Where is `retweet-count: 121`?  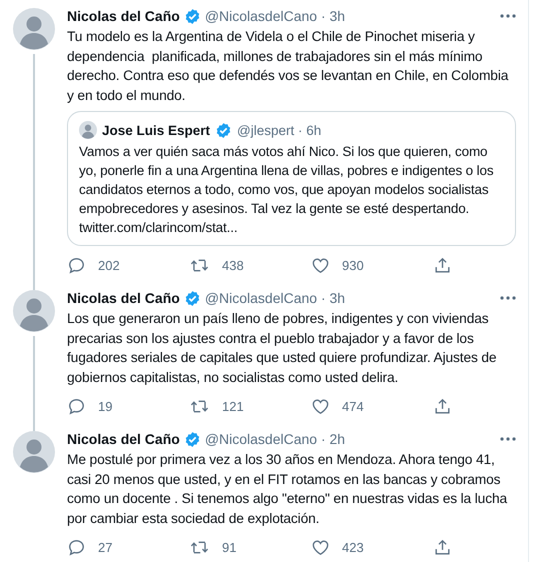 retweet-count: 121 is located at coordinates (233, 406).